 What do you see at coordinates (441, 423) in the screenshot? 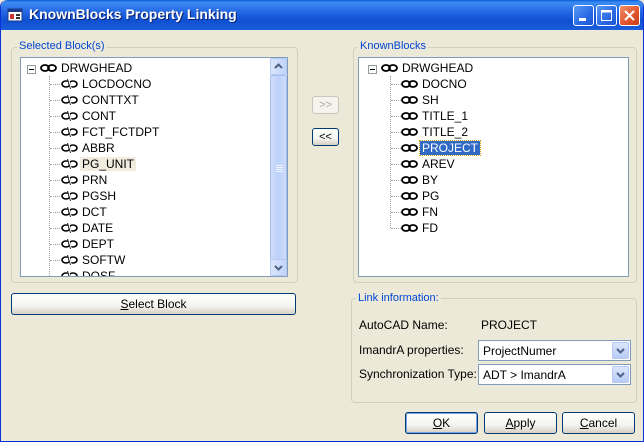
I see `ok-button: OK` at bounding box center [441, 423].